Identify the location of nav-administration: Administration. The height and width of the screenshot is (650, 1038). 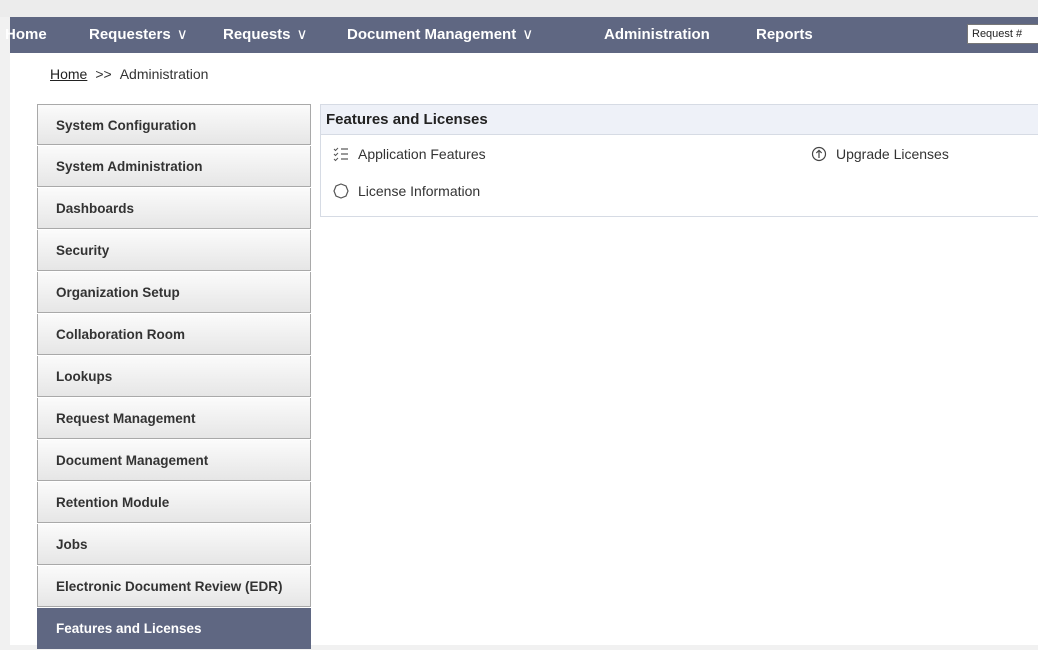
(657, 35).